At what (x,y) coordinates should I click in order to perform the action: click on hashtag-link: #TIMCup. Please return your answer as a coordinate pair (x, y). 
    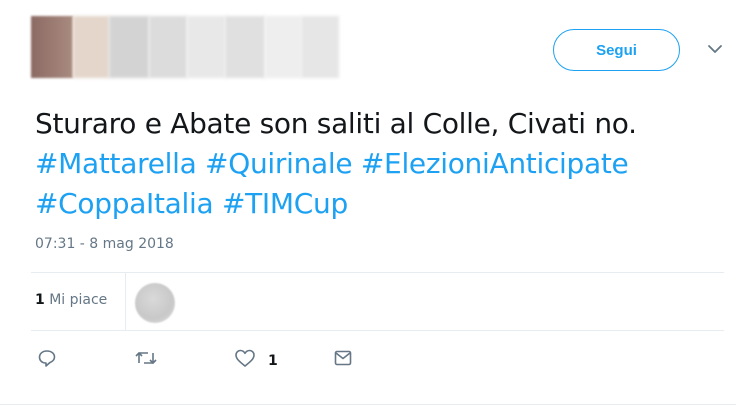
    Looking at the image, I should click on (285, 203).